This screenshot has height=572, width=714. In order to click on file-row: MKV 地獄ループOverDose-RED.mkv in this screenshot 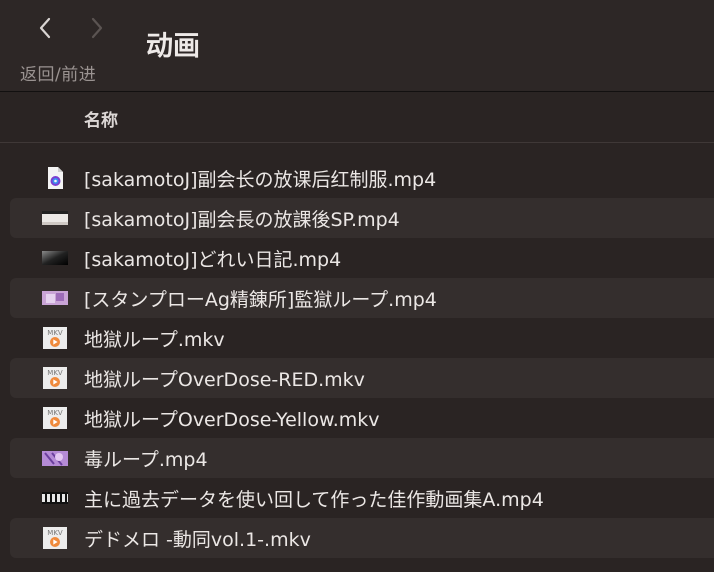, I will do `click(362, 378)`.